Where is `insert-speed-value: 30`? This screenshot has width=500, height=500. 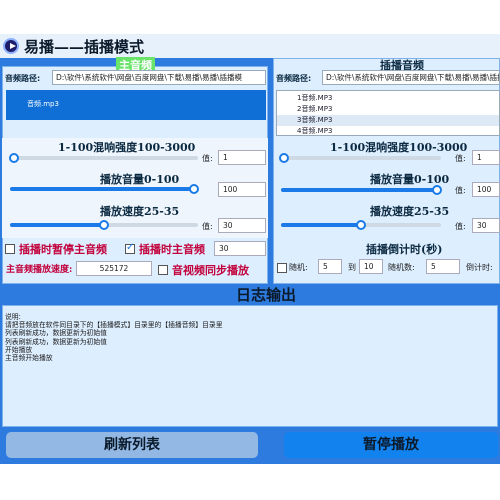
insert-speed-value: 30 is located at coordinates (486, 225).